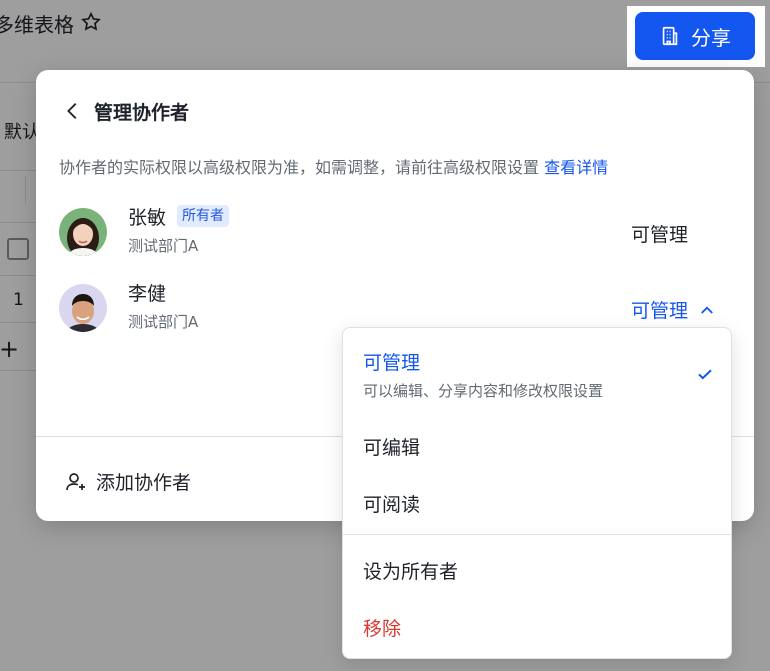 The image size is (770, 671). Describe the element at coordinates (142, 112) in the screenshot. I see `panel-title: 管理协作者` at that location.